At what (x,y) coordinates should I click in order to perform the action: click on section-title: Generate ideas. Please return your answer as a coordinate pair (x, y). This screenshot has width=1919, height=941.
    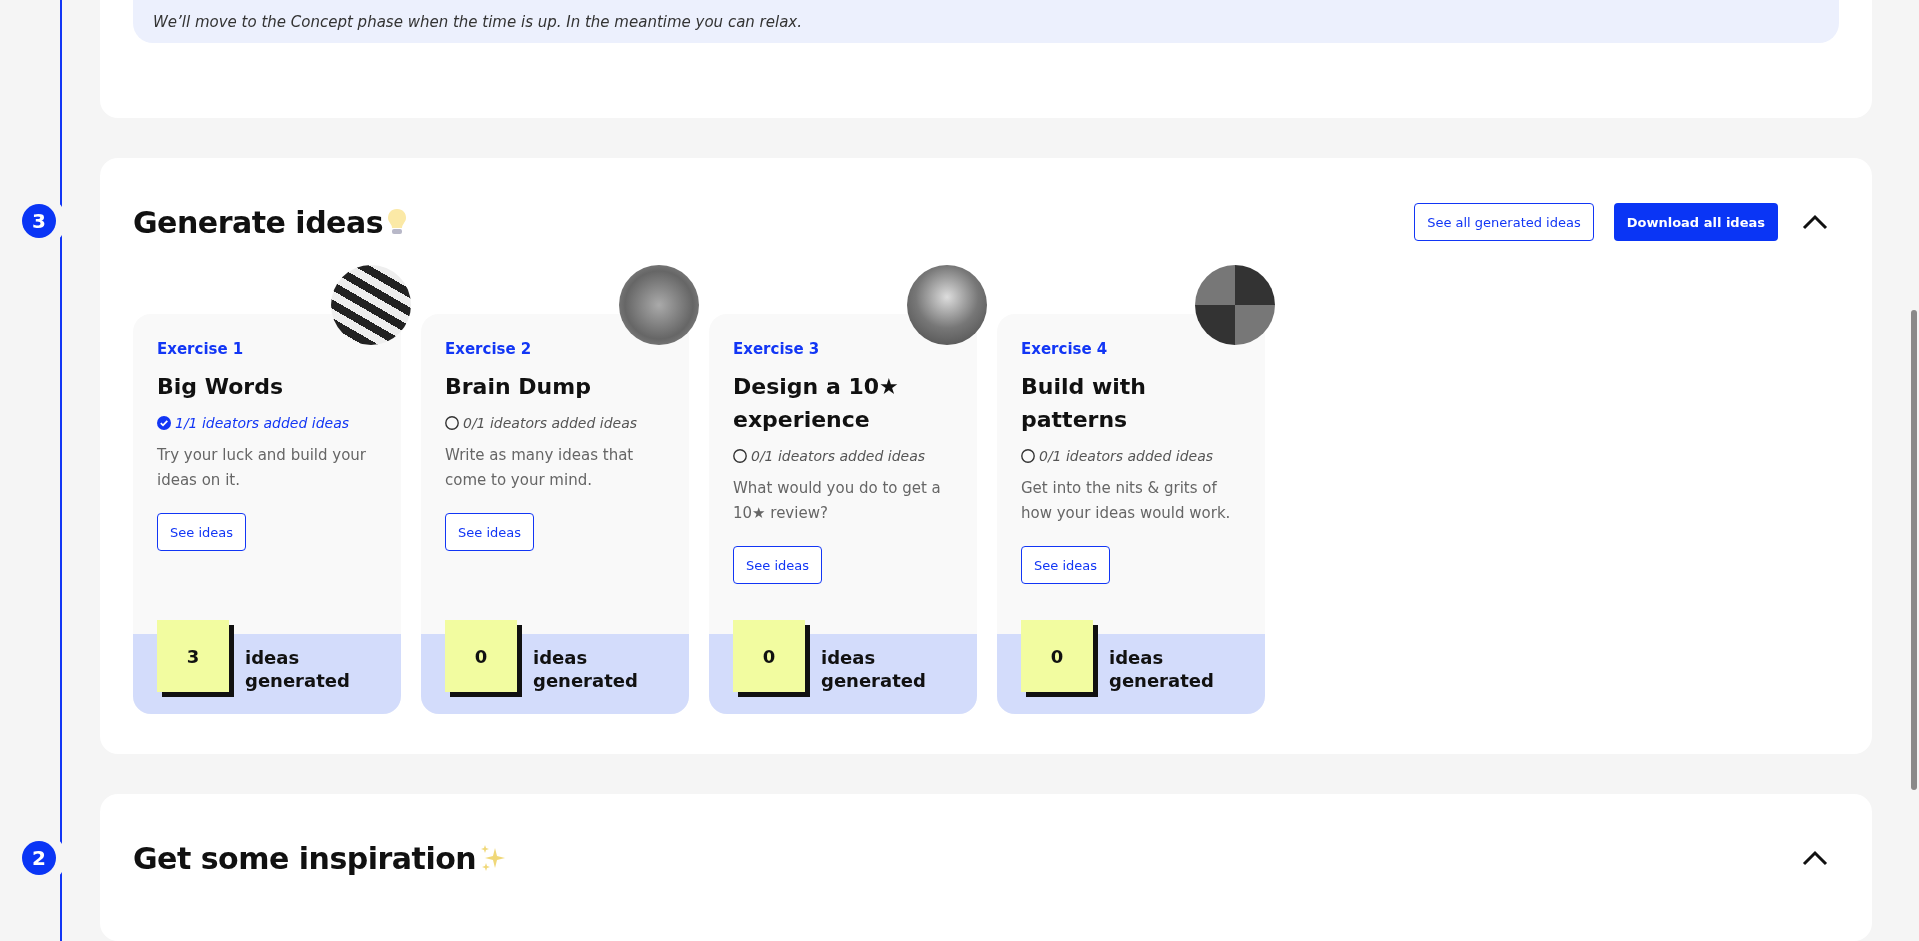
    Looking at the image, I should click on (258, 222).